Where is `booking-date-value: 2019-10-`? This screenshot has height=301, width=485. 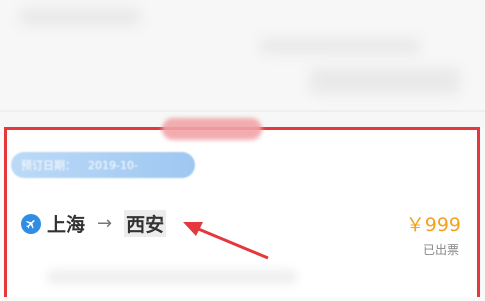 booking-date-value: 2019-10- is located at coordinates (113, 165).